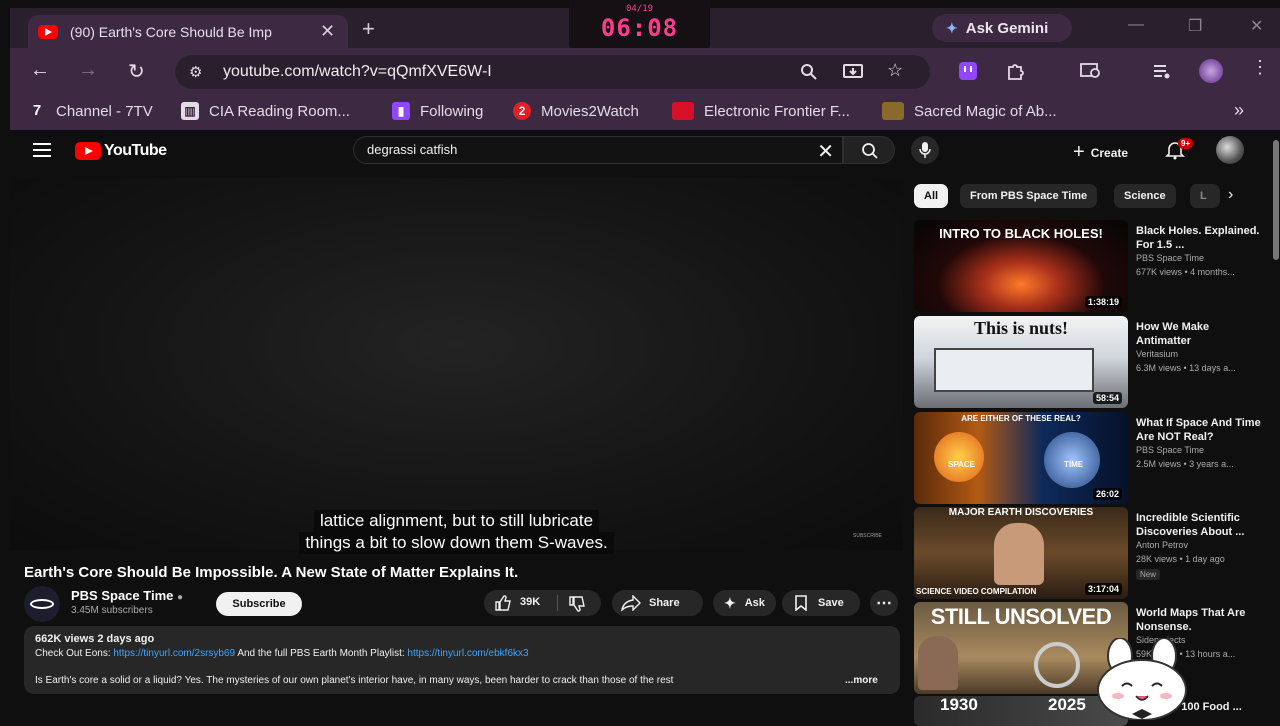  What do you see at coordinates (931, 196) in the screenshot?
I see `chip-all: All` at bounding box center [931, 196].